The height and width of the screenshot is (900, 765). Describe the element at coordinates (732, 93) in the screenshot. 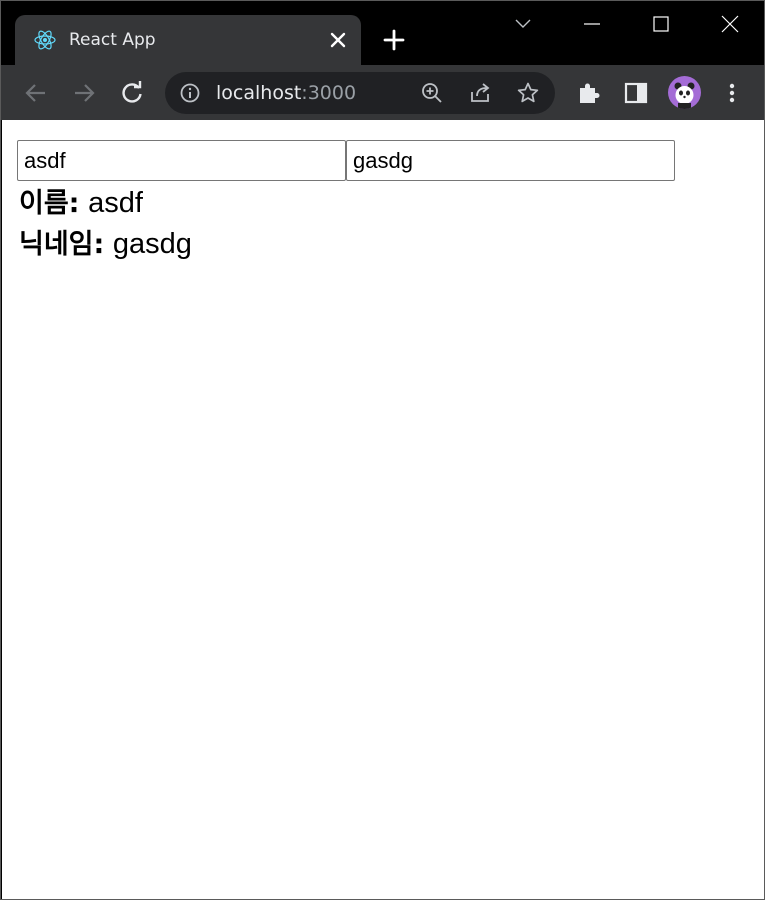

I see `more-menu-icon` at that location.